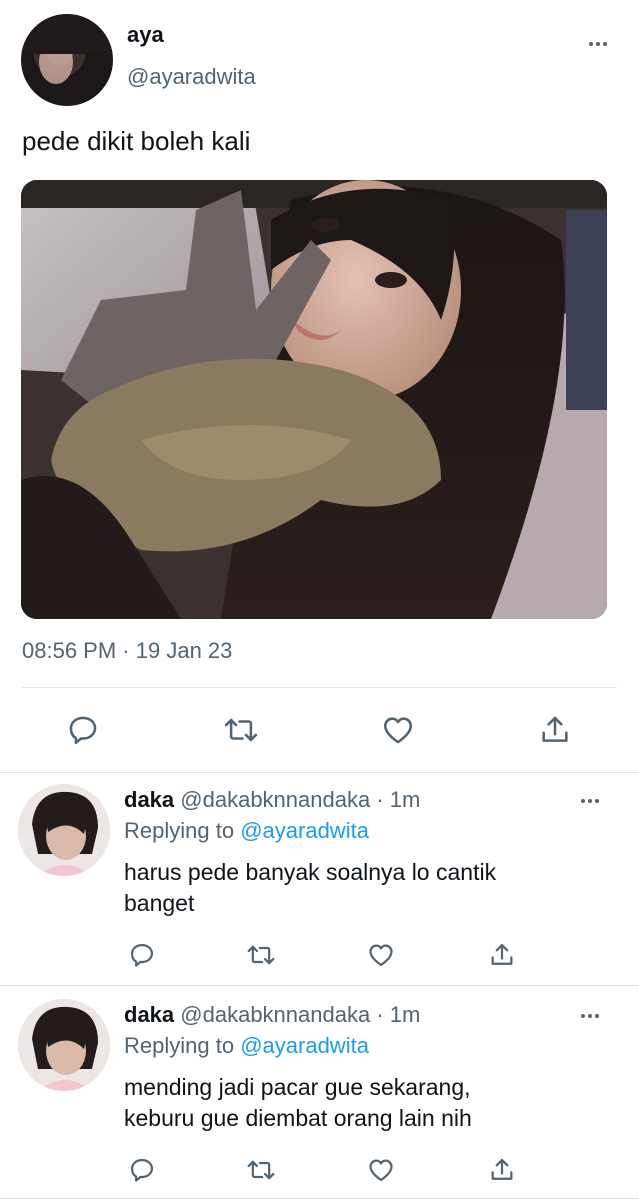 Image resolution: width=639 pixels, height=1200 pixels. What do you see at coordinates (298, 1118) in the screenshot?
I see `reply-text-line: keburu gue diembat orang lain nih` at bounding box center [298, 1118].